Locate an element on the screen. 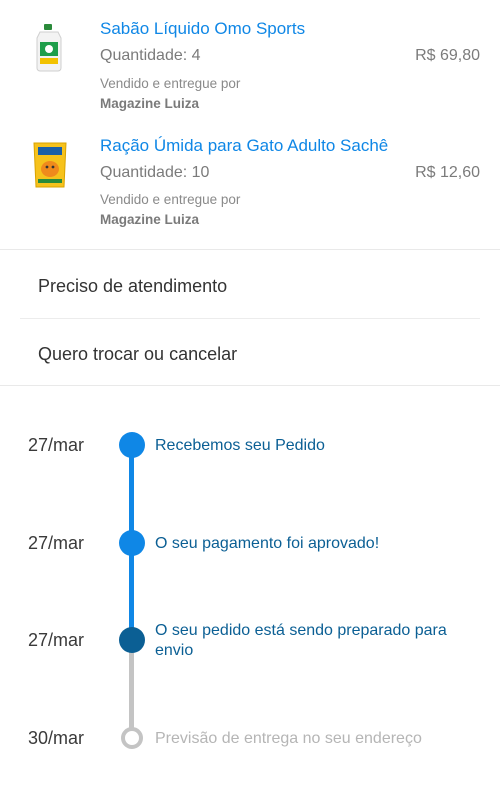 This screenshot has width=500, height=799. timeline-date: 30/mar is located at coordinates (56, 738).